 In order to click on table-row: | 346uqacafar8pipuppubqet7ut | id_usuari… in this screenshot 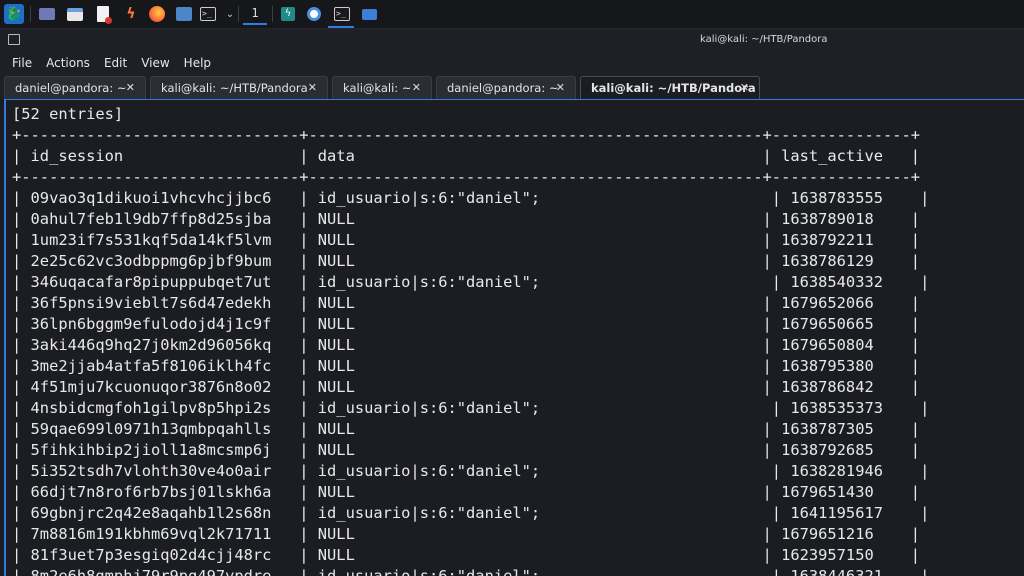, I will do `click(471, 282)`.